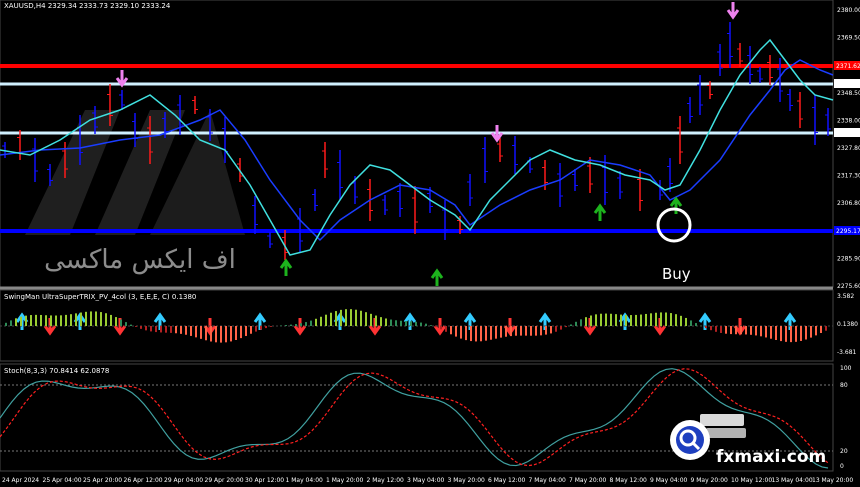 The width and height of the screenshot is (860, 487). Describe the element at coordinates (548, 480) in the screenshot. I see `time-tick-label: 7 May 04:00` at that location.